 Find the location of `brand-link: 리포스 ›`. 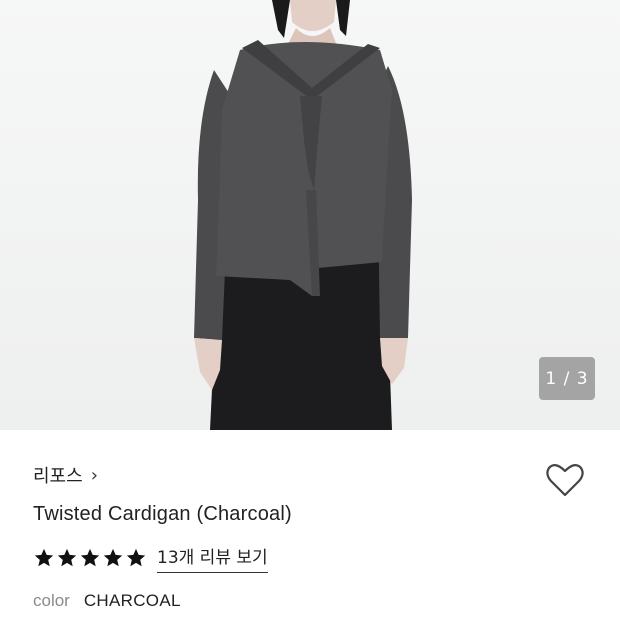

brand-link: 리포스 › is located at coordinates (65, 475).